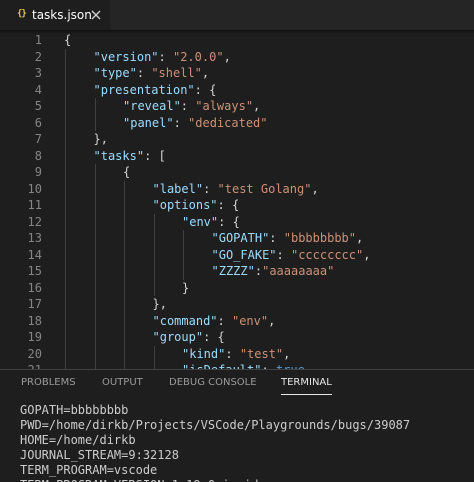  I want to click on json-punctuation: }, so click(186, 287).